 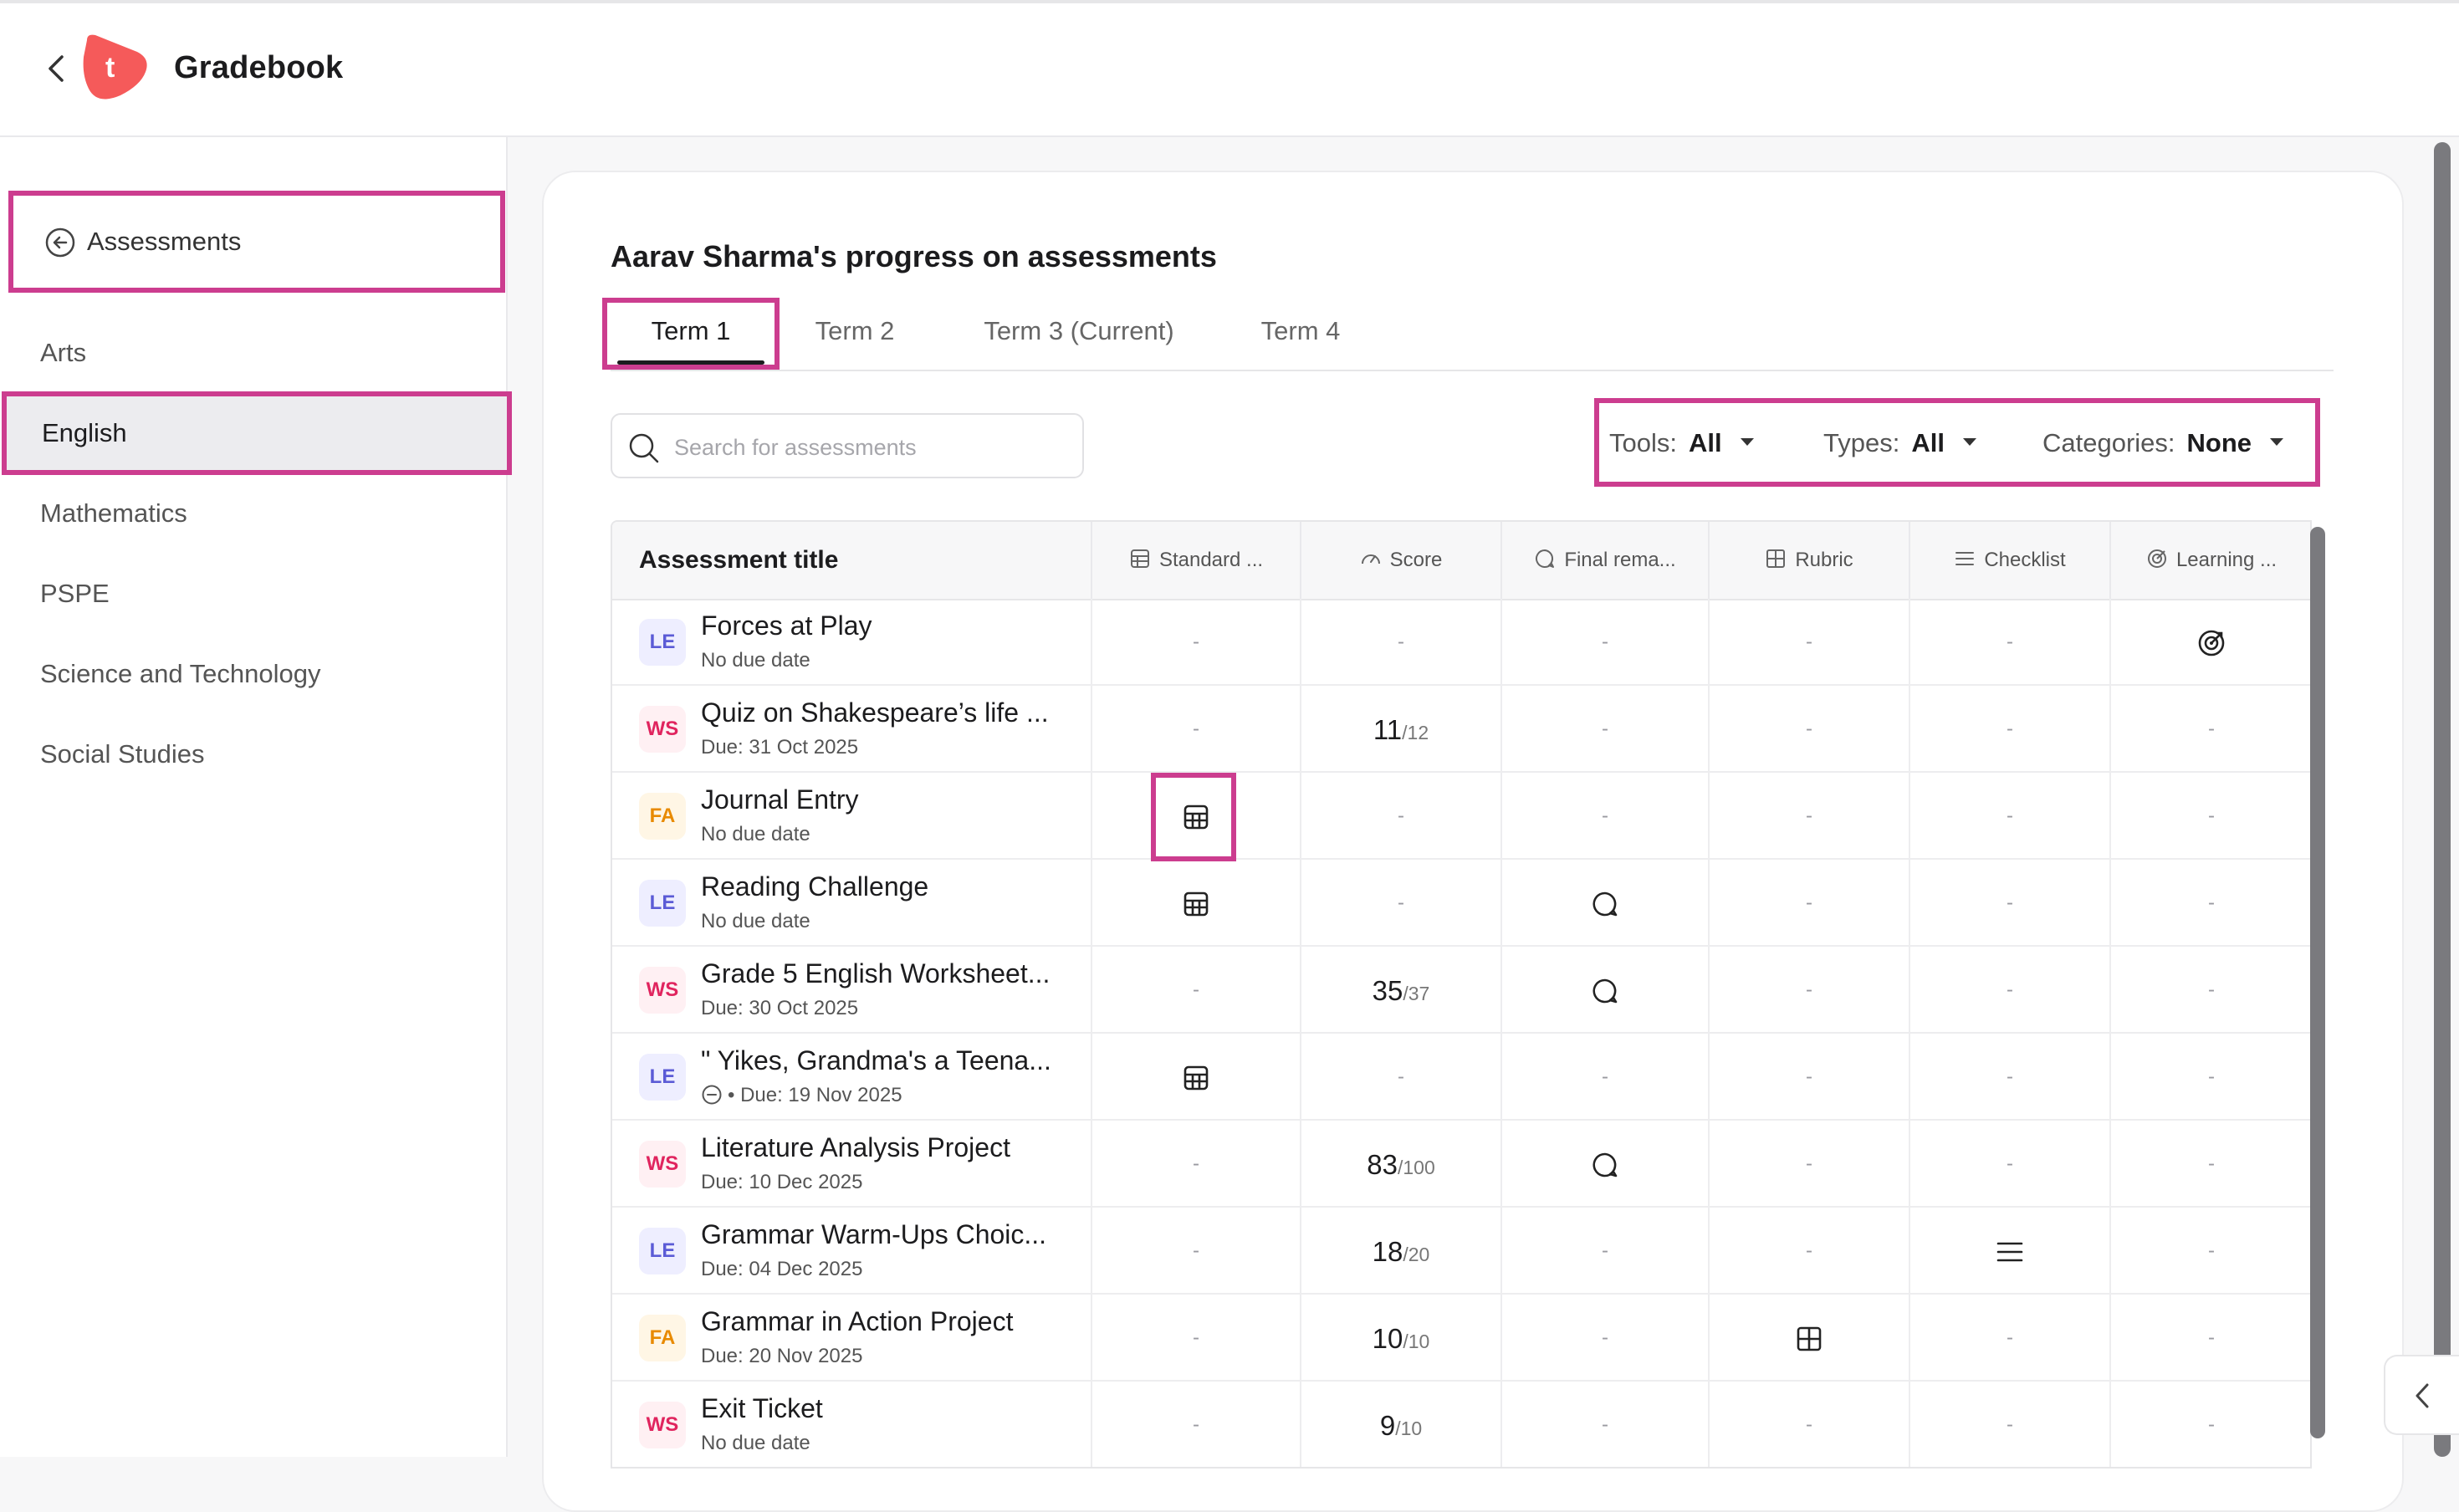 I want to click on cell-score: 83/100, so click(x=1401, y=1163).